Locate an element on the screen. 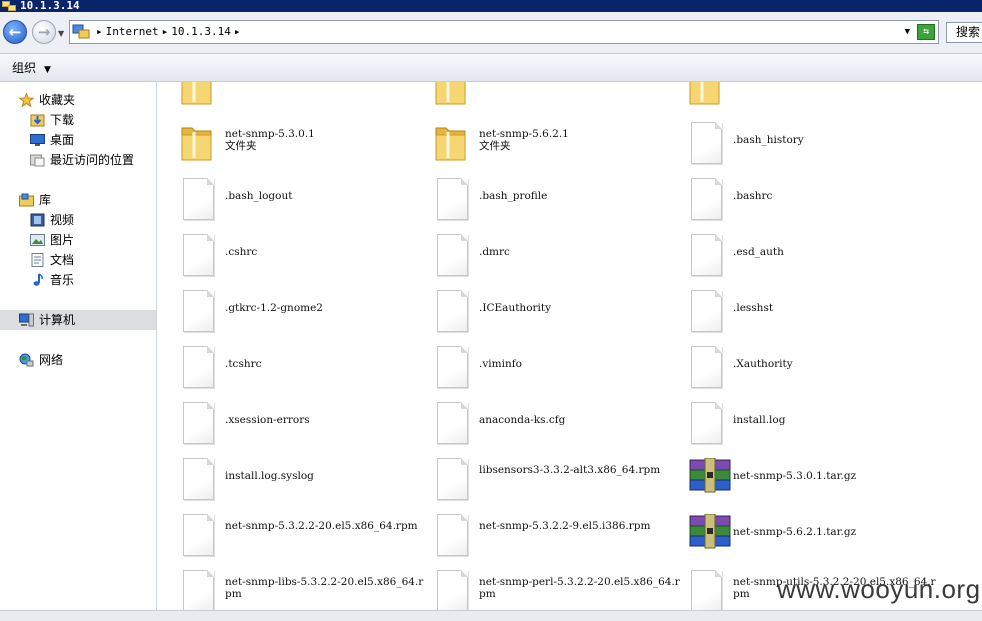 The width and height of the screenshot is (982, 621). file-item: .tcshrc is located at coordinates (307, 372).